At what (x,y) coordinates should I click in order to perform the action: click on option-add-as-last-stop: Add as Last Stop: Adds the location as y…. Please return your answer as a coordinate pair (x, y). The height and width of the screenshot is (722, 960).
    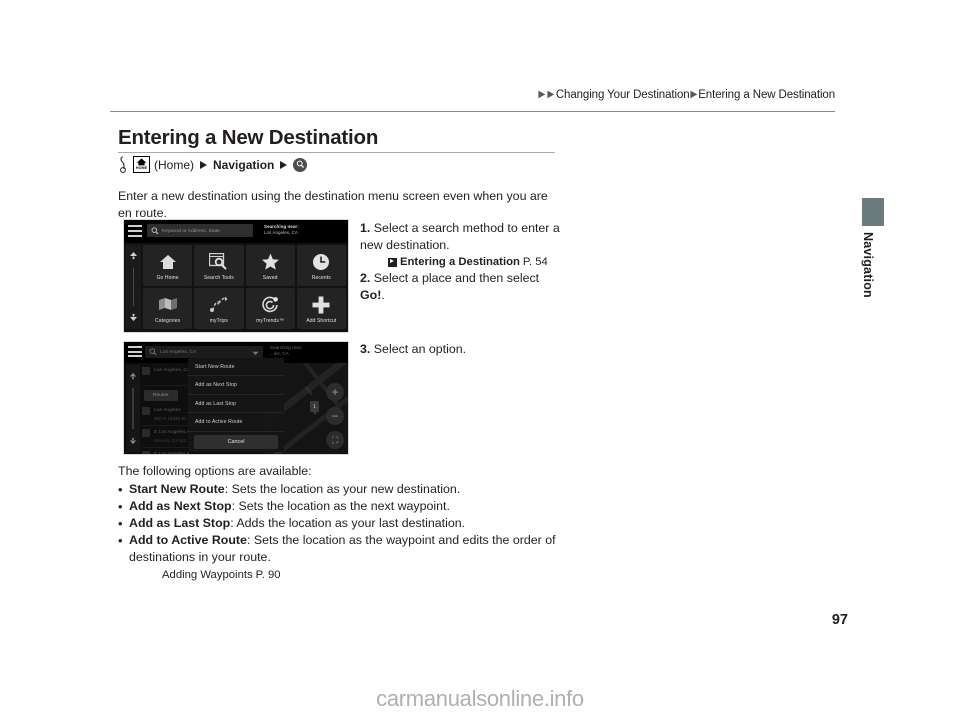
    Looking at the image, I should click on (343, 523).